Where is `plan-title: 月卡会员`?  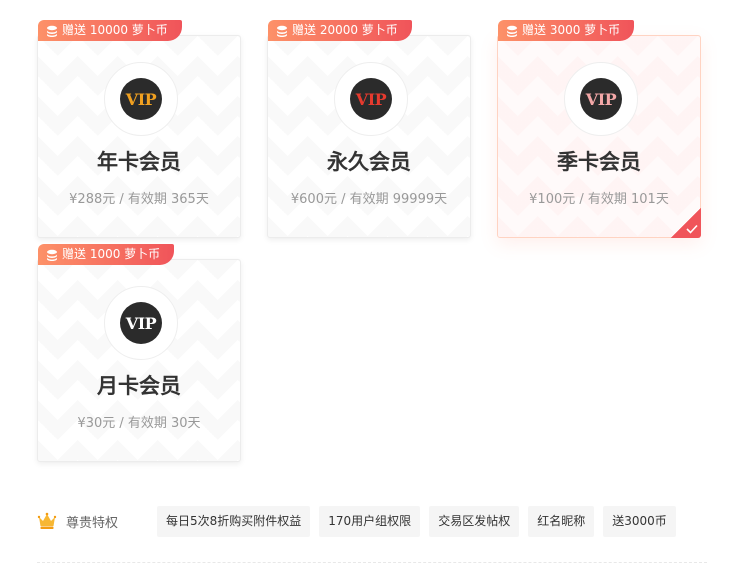 plan-title: 月卡会员 is located at coordinates (139, 386).